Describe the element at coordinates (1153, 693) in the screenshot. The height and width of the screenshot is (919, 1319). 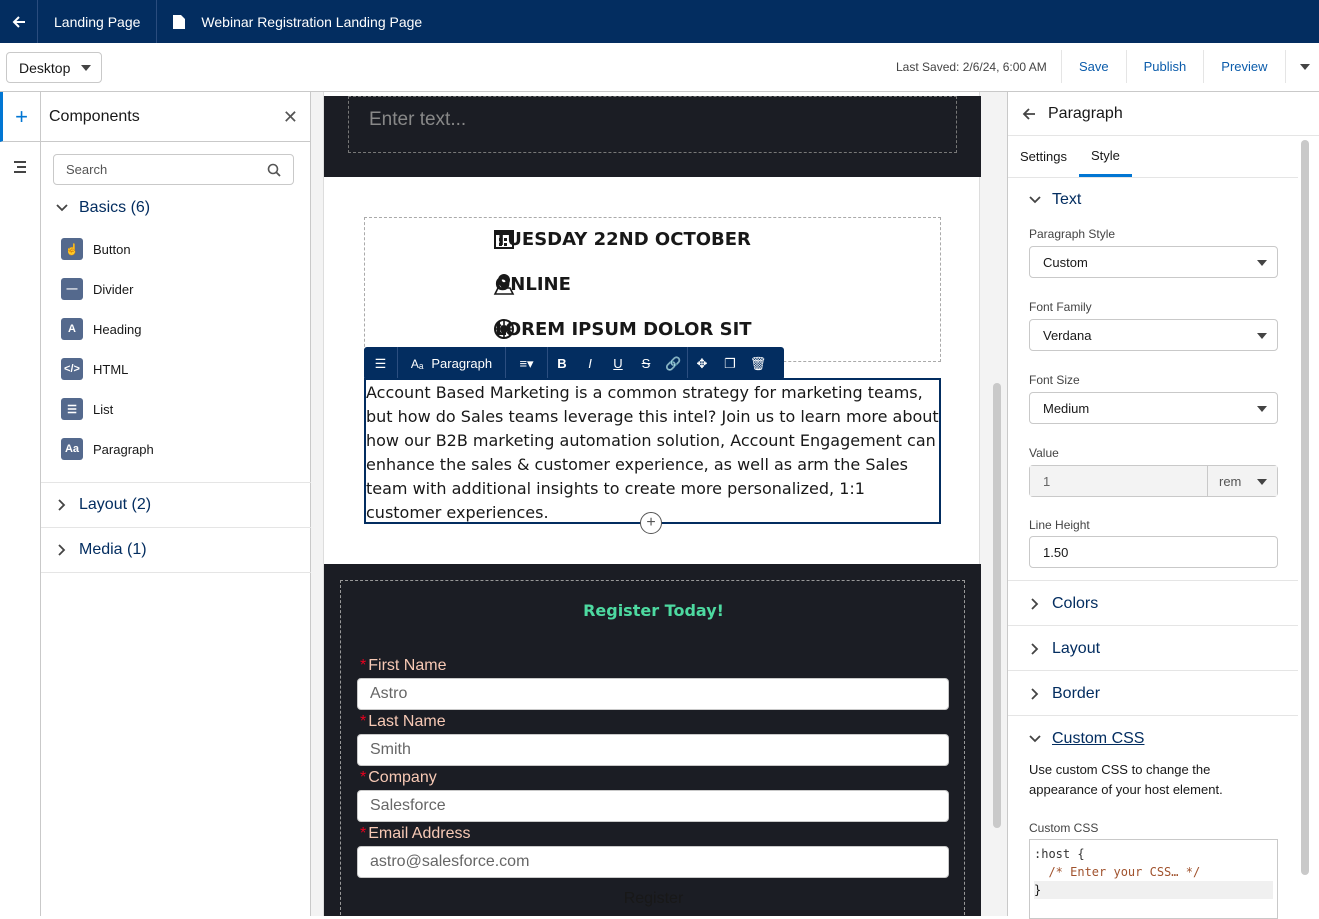
I see `accordion-border: Border` at that location.